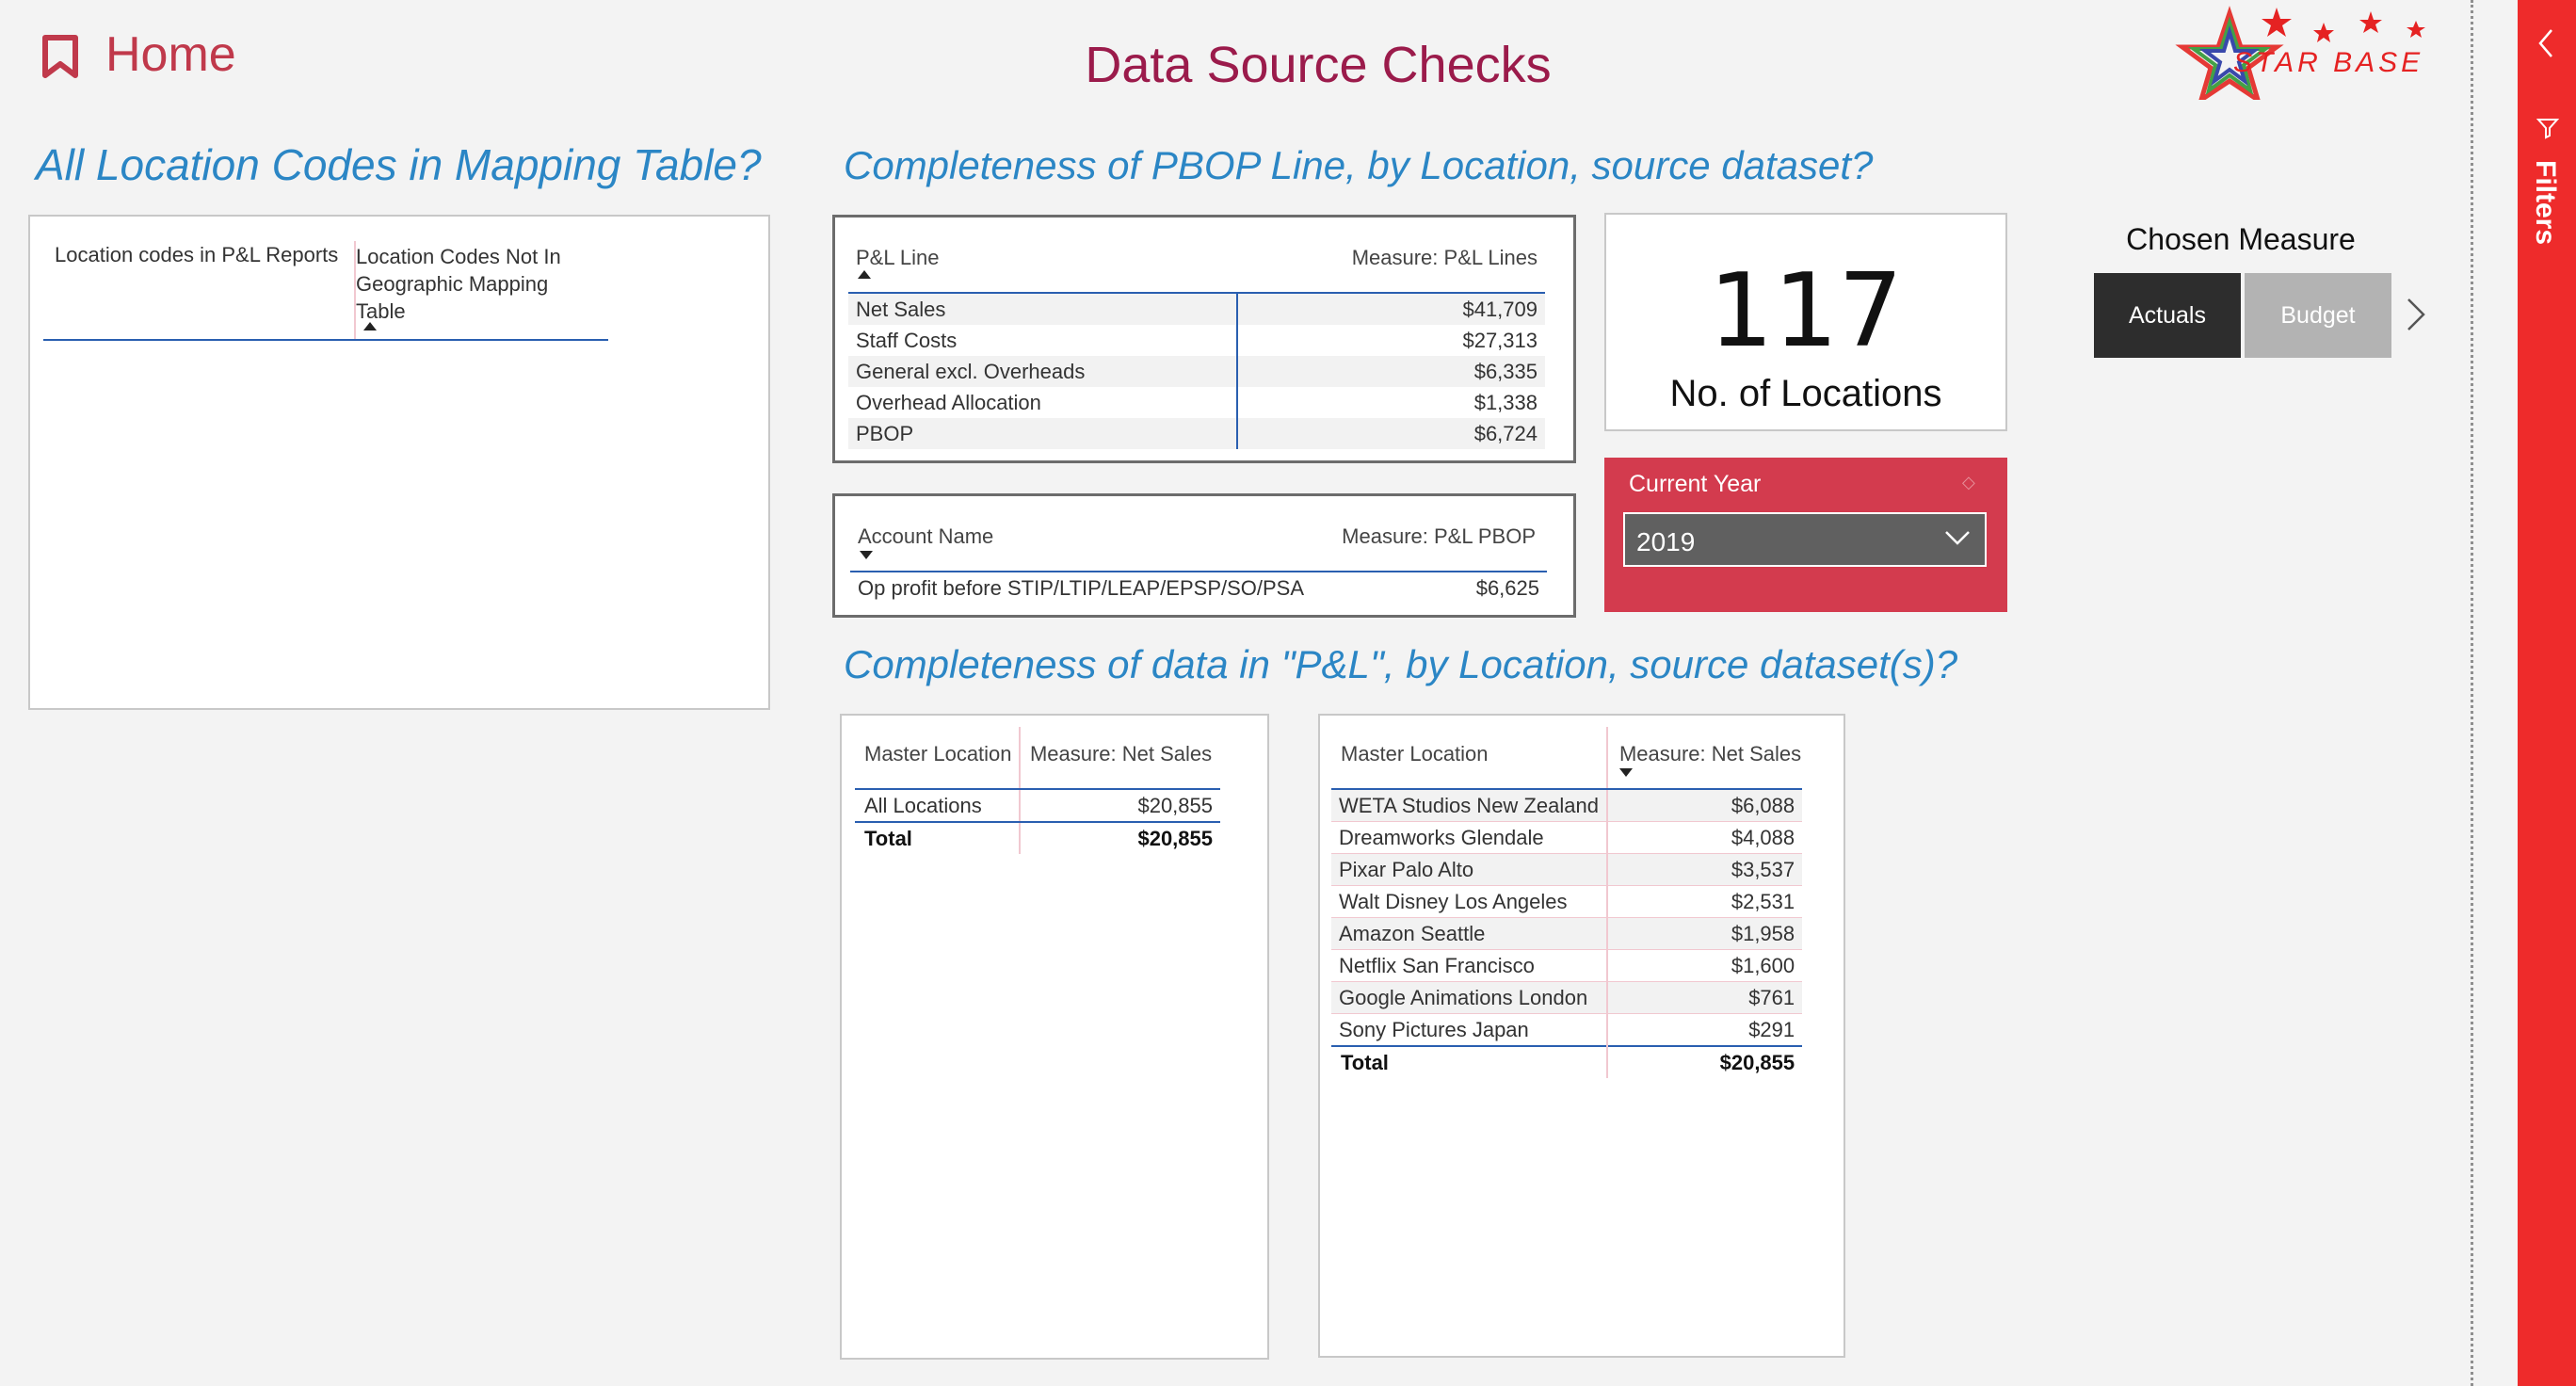 This screenshot has width=2576, height=1386. Describe the element at coordinates (1043, 434) in the screenshot. I see `row-label: PBOP` at that location.